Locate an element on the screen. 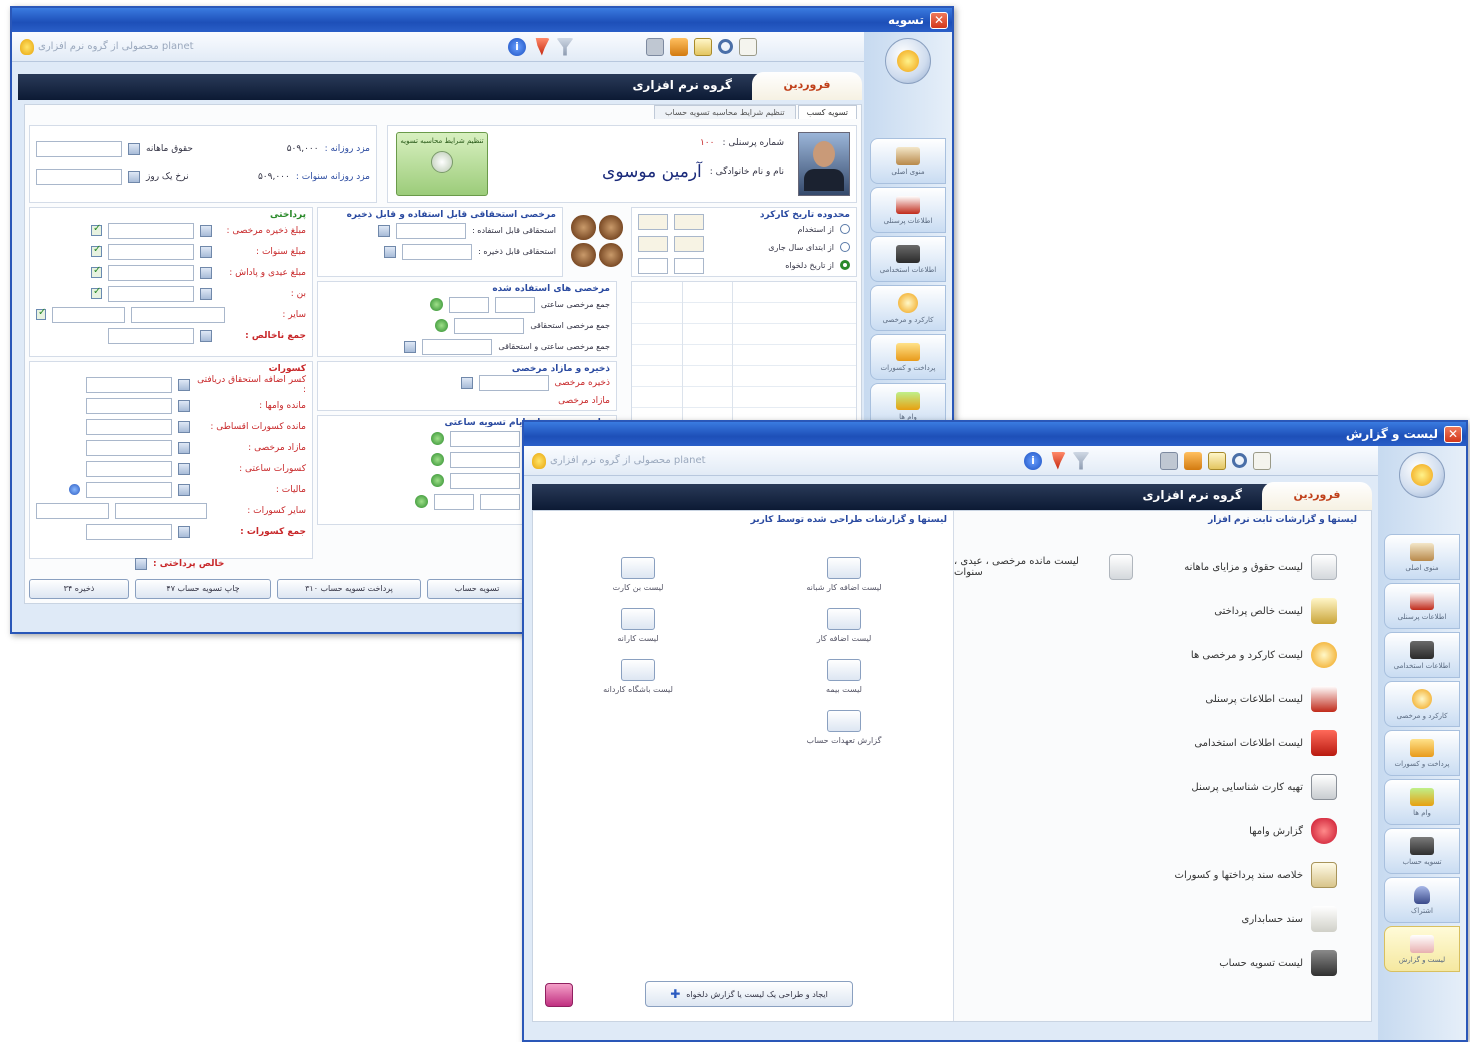  radio-selected is located at coordinates (845, 265).